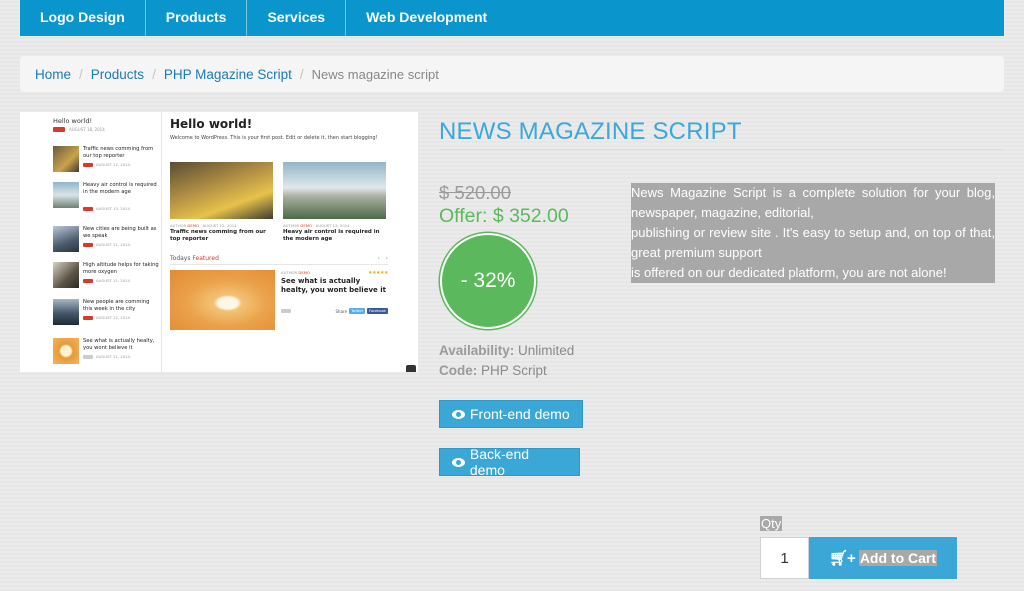  I want to click on rating-stars-icon: ★★★★★, so click(378, 273).